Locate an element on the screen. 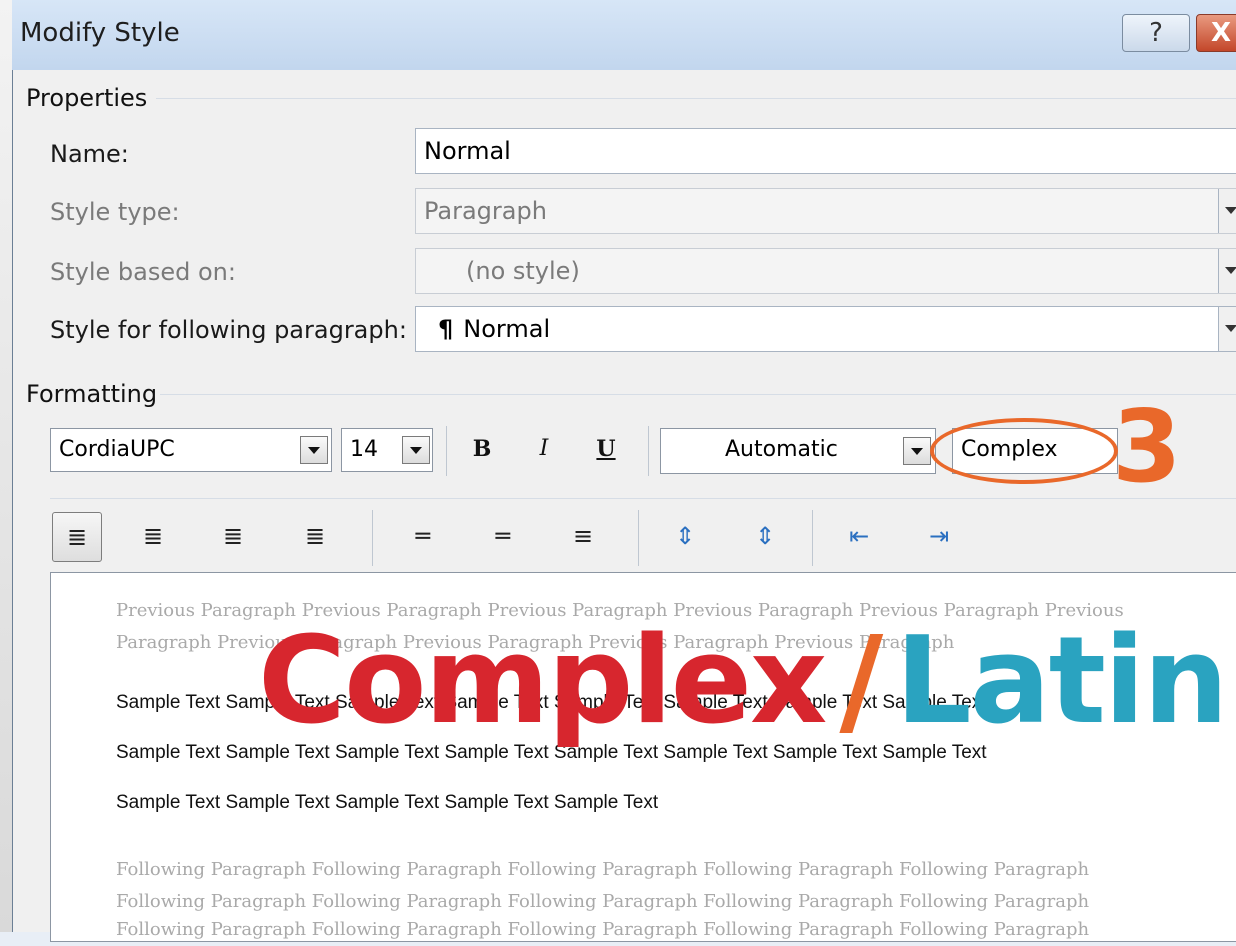 This screenshot has width=1236, height=946. based-on-value: (no style) is located at coordinates (523, 271).